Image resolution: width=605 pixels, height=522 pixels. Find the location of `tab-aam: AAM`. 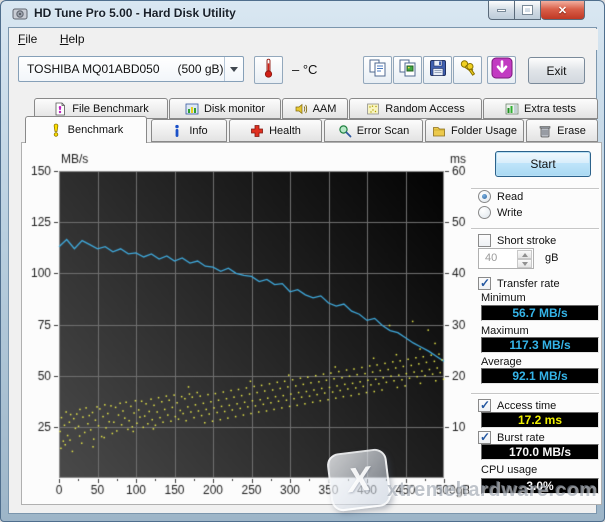

tab-aam: AAM is located at coordinates (315, 108).